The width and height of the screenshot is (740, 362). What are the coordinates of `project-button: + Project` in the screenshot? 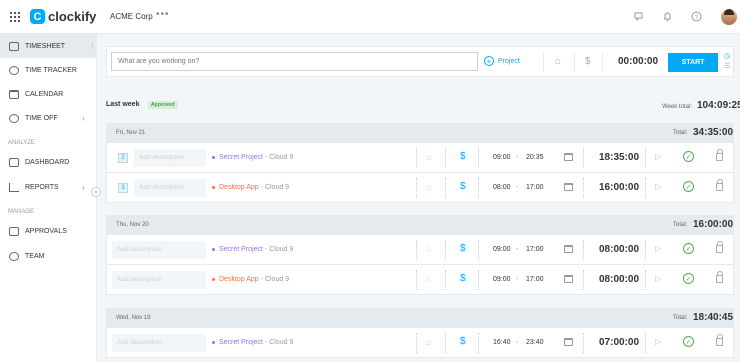 It's located at (502, 61).